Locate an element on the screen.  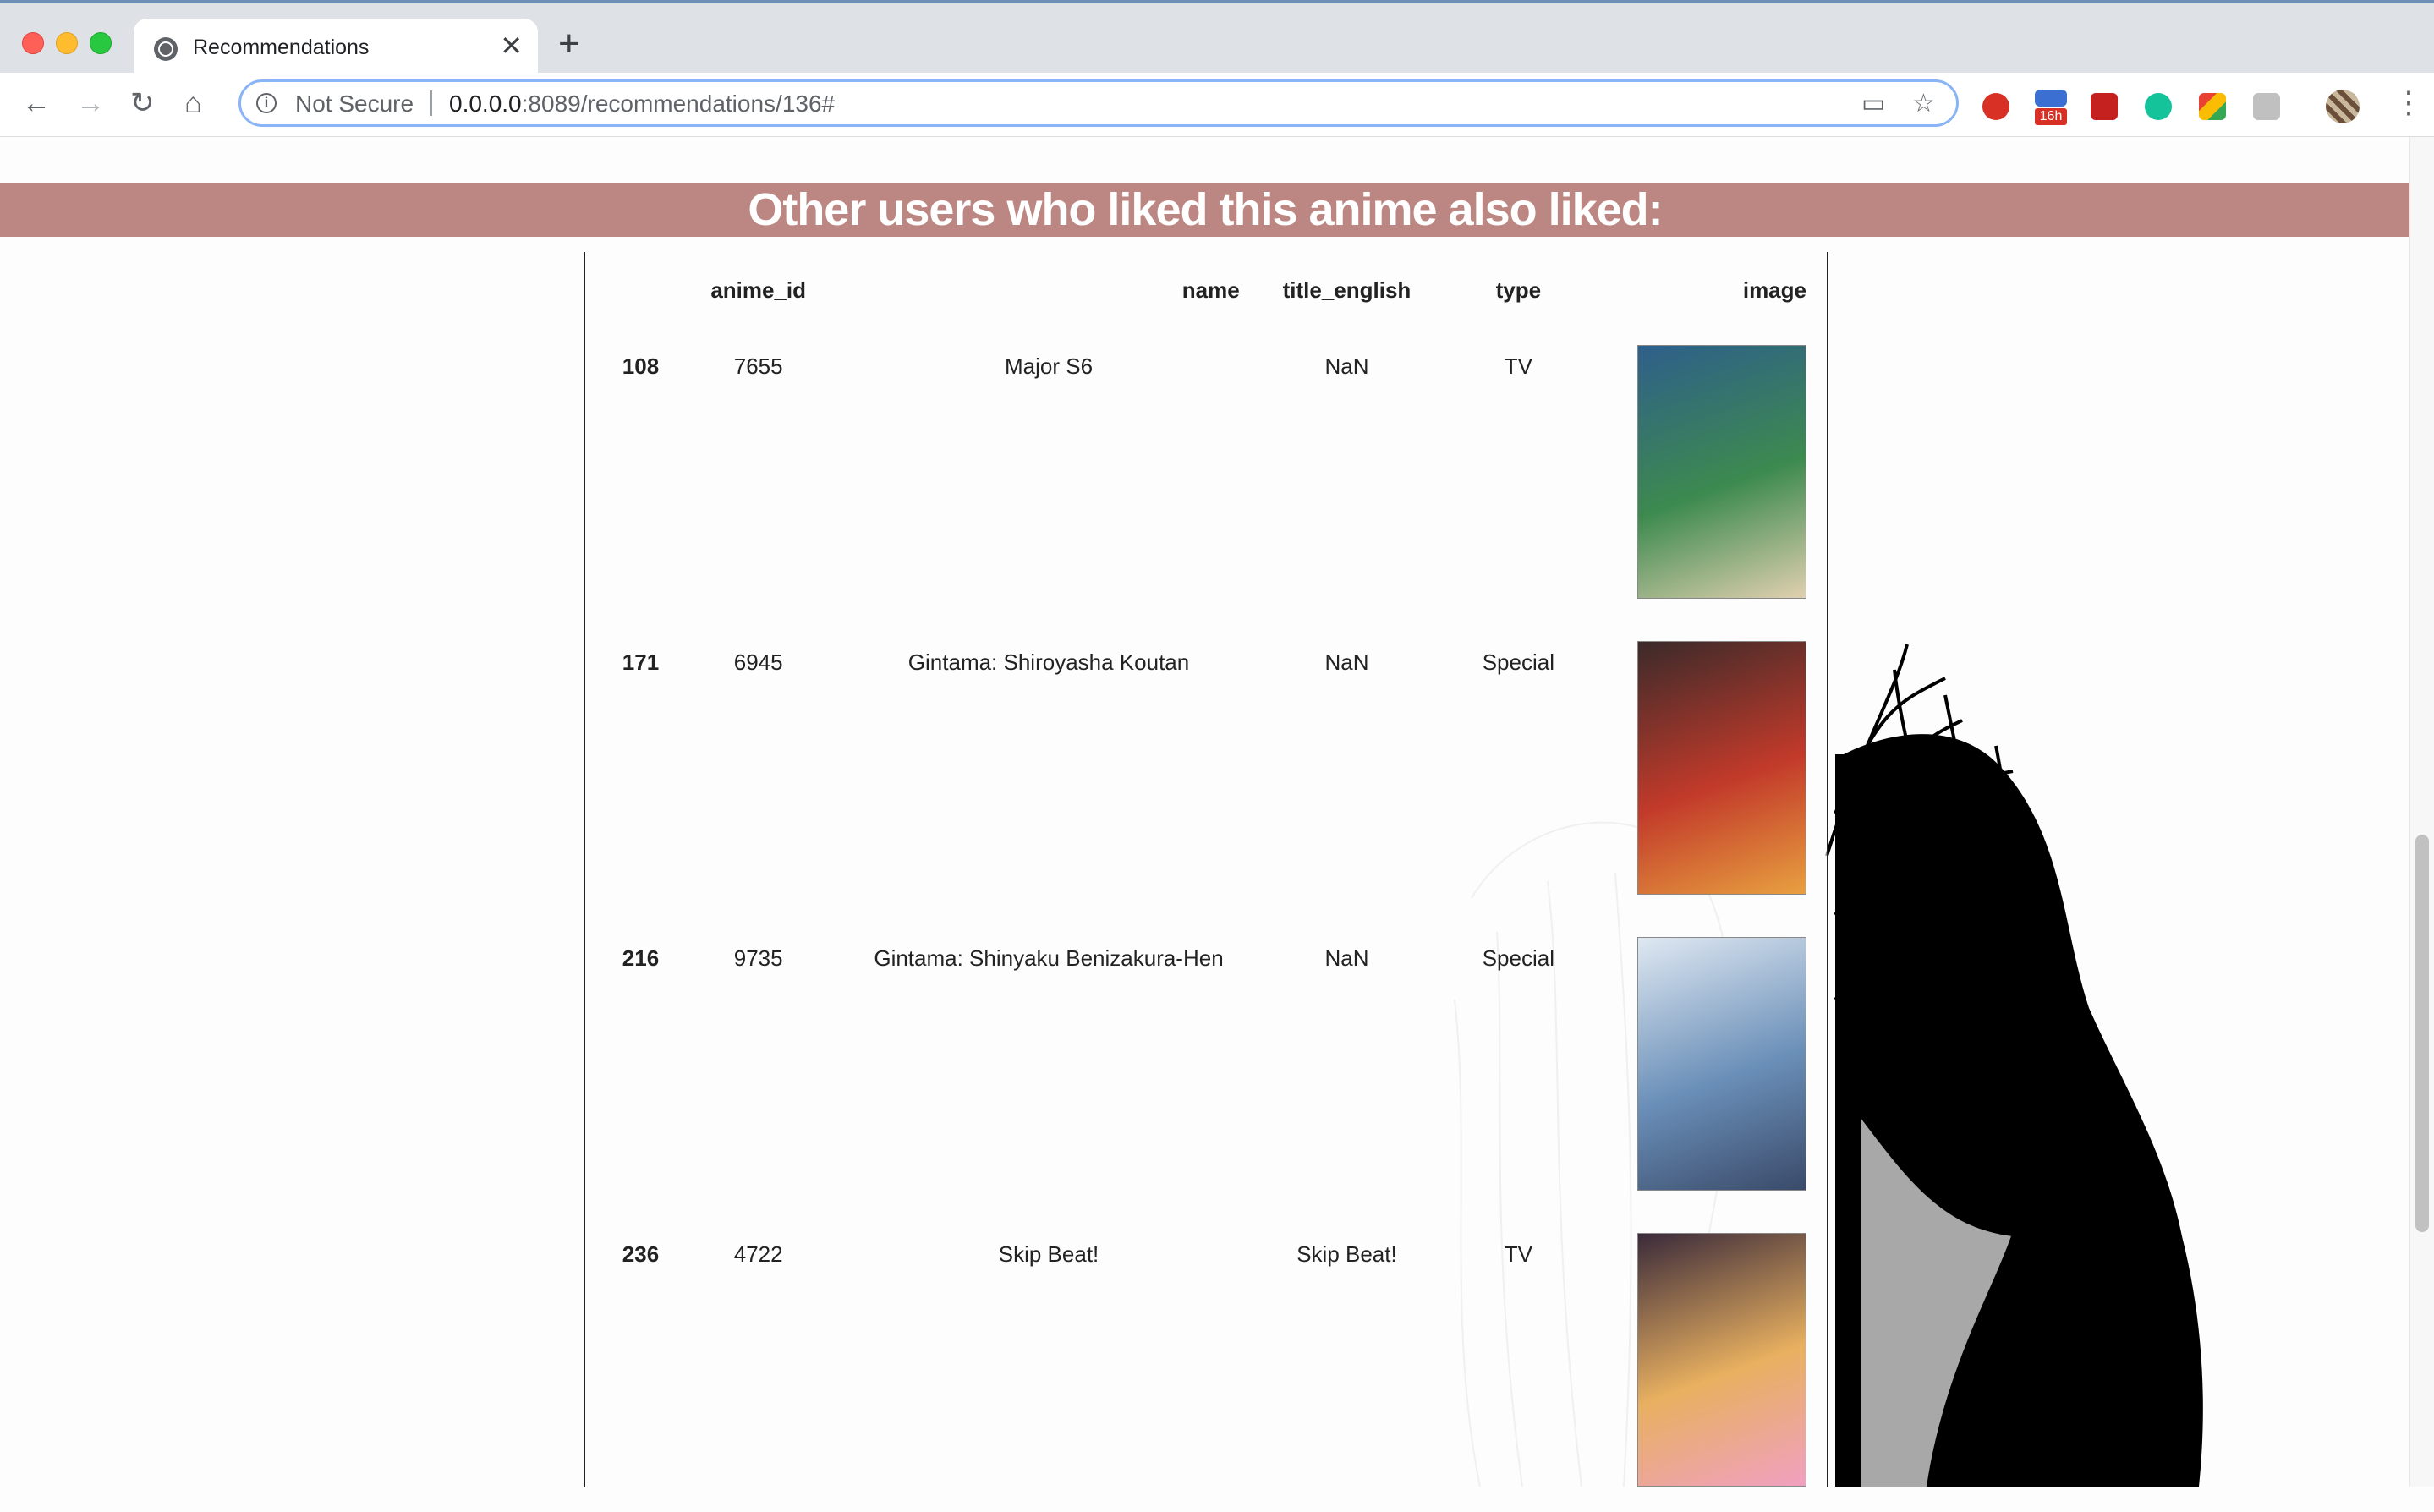
maximize-window-button is located at coordinates (101, 43).